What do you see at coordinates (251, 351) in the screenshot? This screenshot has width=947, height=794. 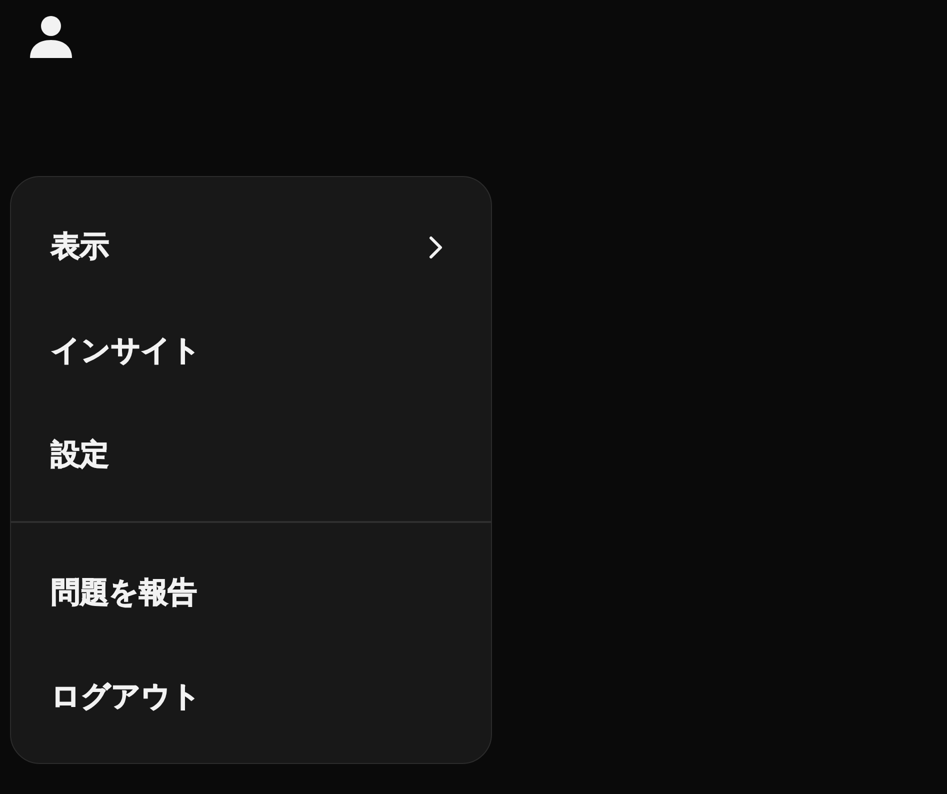 I see `menu-item: インサイト` at bounding box center [251, 351].